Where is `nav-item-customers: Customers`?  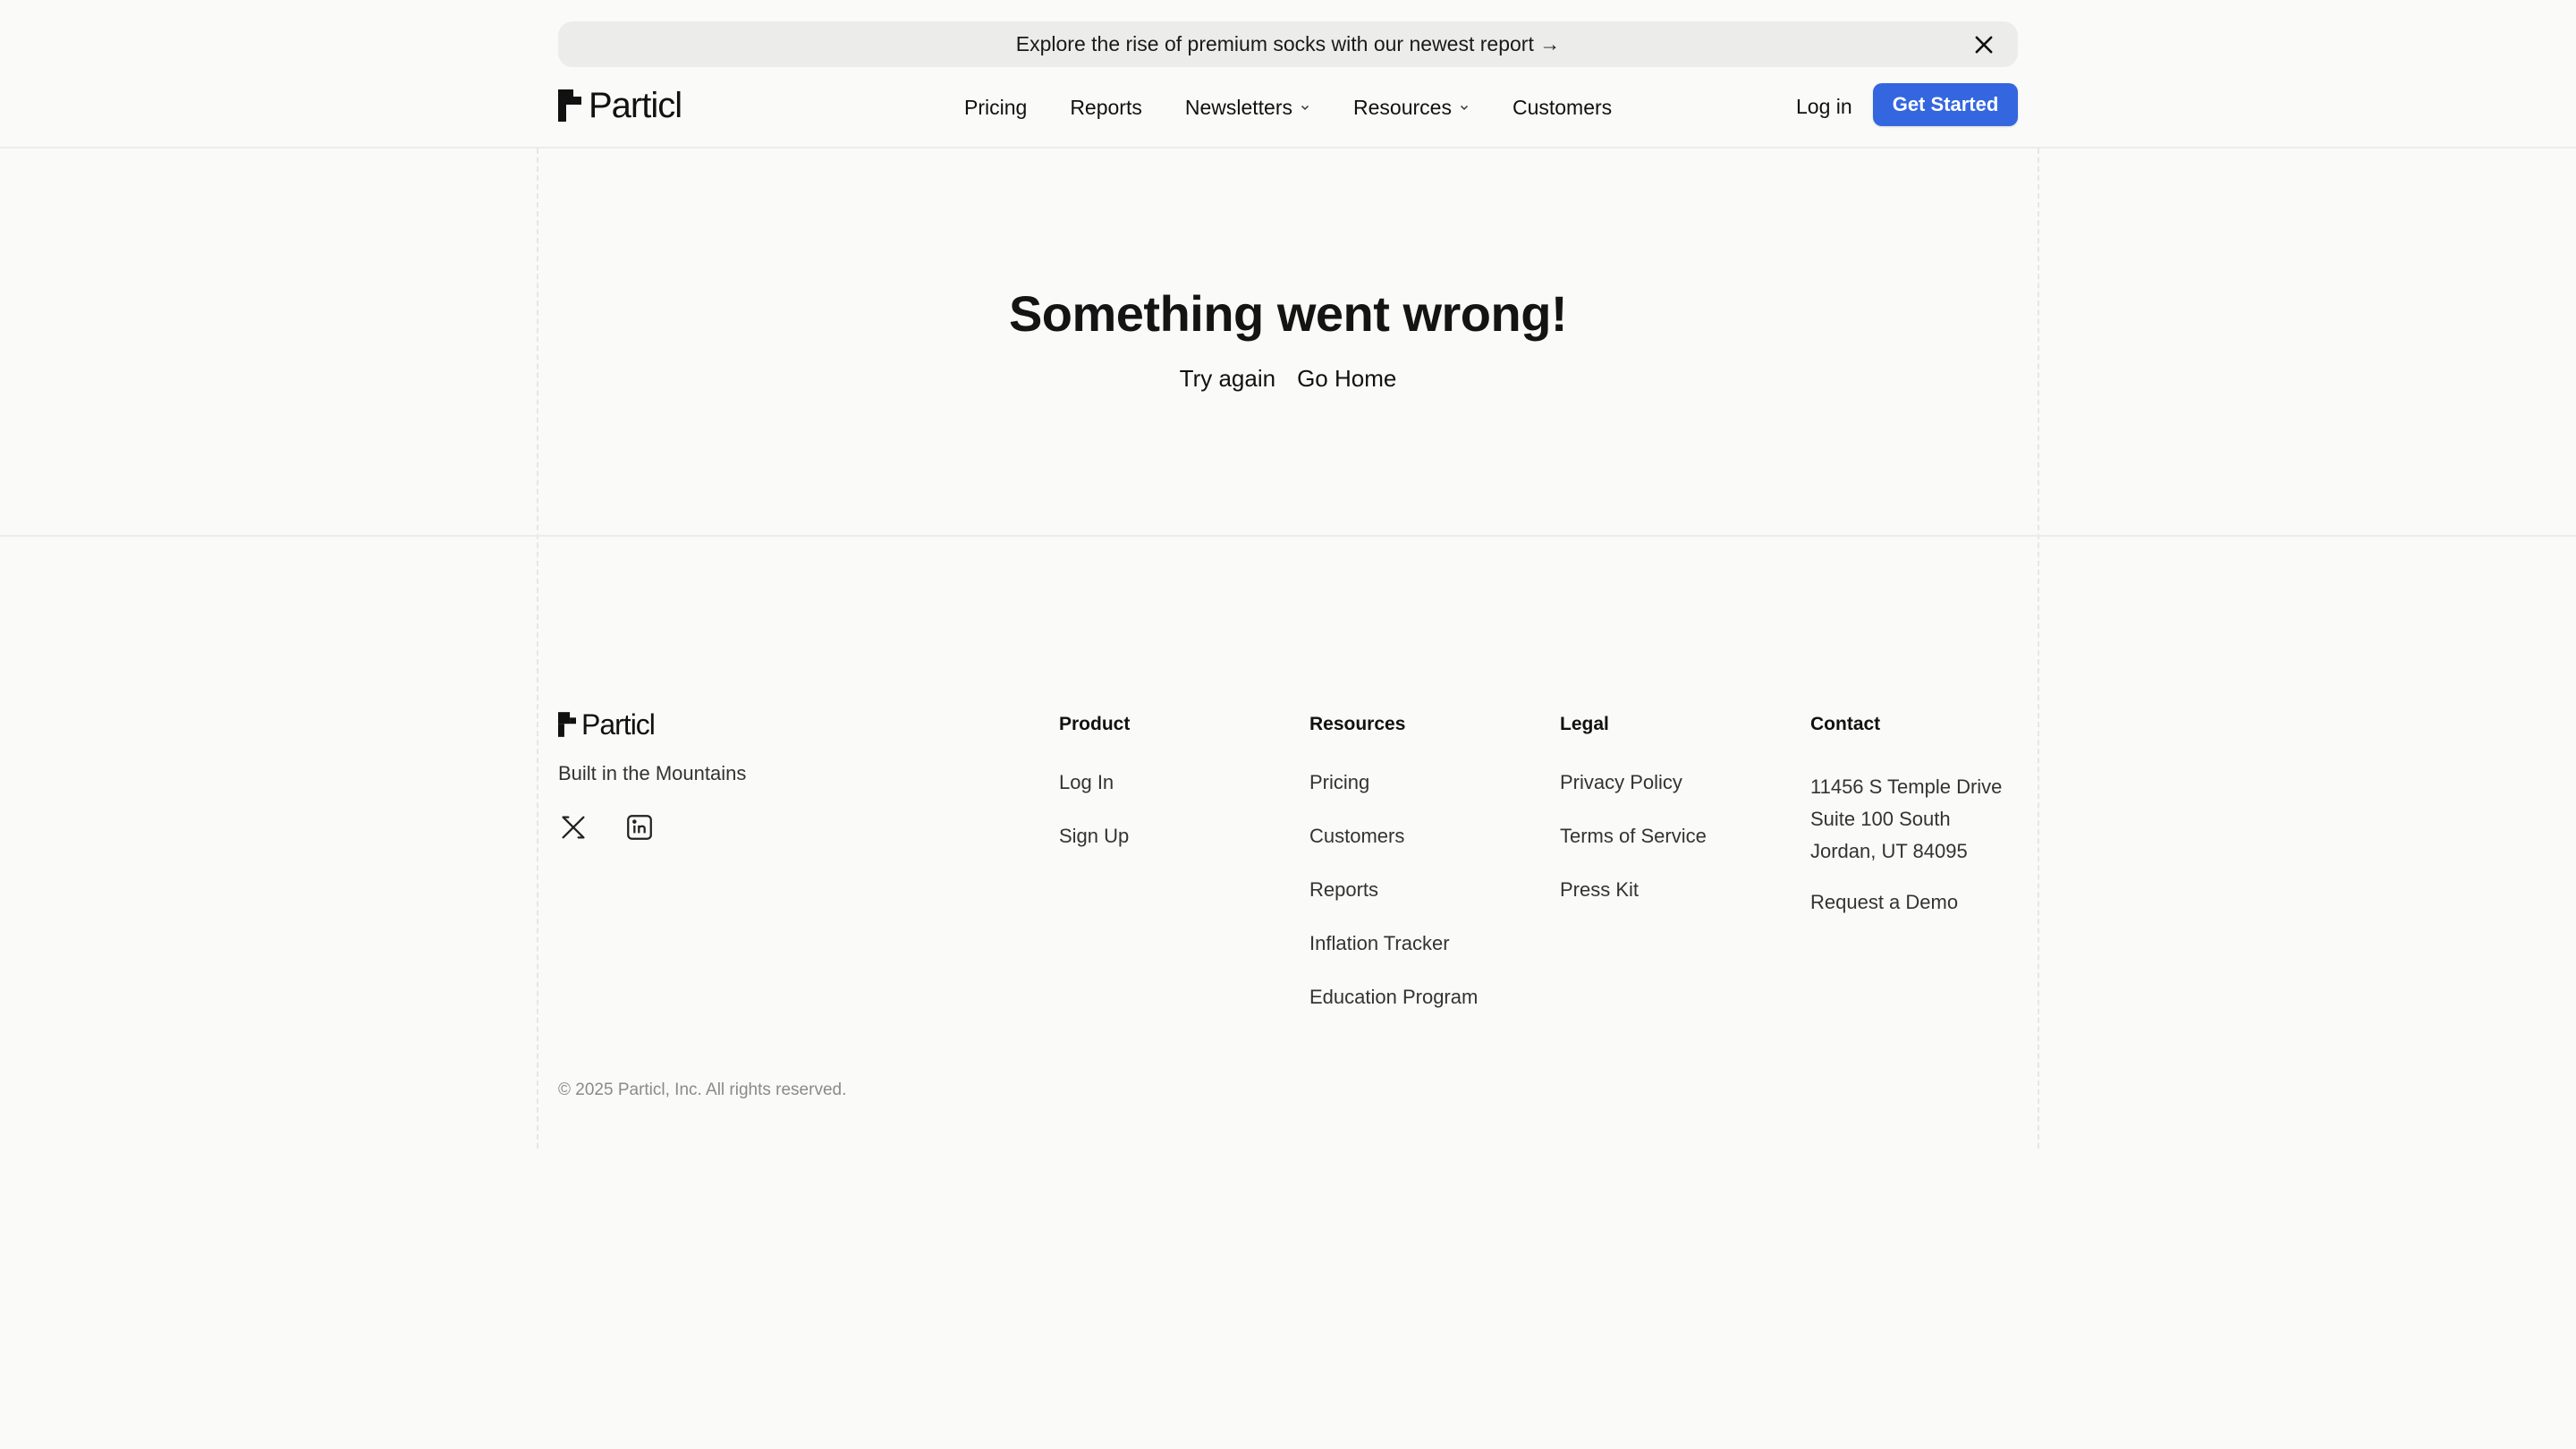 nav-item-customers: Customers is located at coordinates (1562, 108).